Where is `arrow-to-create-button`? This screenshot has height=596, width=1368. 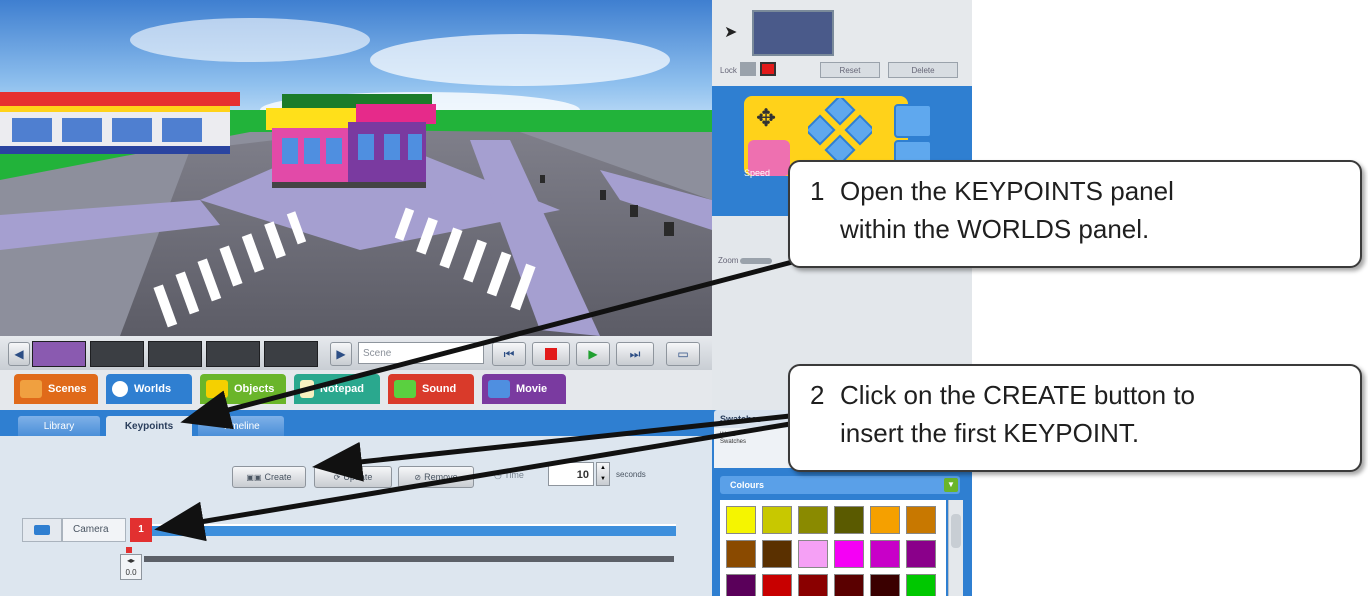 arrow-to-create-button is located at coordinates (551, 447).